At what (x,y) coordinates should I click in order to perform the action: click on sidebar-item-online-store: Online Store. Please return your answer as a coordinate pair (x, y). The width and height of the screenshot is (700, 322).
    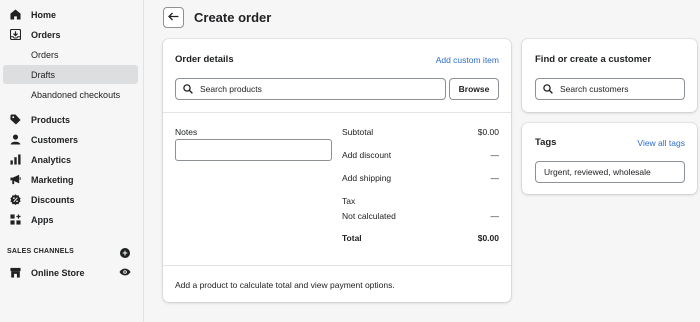
    Looking at the image, I should click on (70, 272).